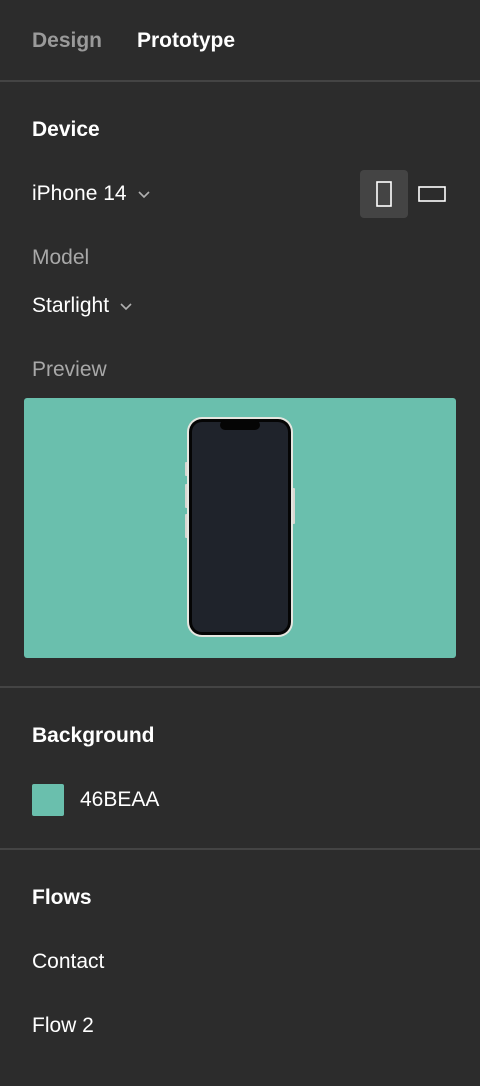  I want to click on flow-item-contact: Contact, so click(68, 962).